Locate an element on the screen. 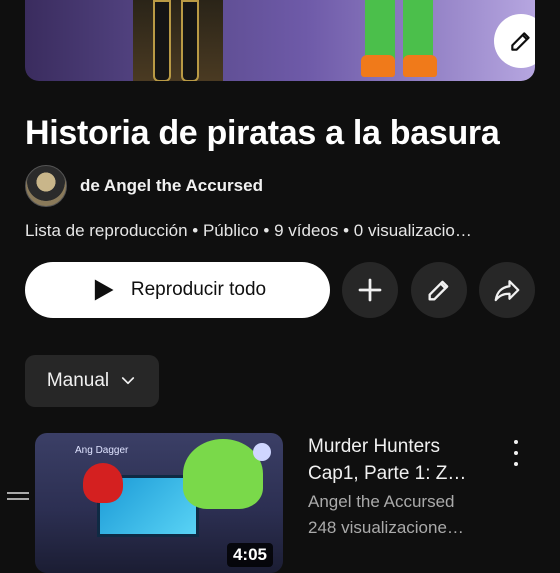  play-all-button: Reproducir todo is located at coordinates (177, 290).